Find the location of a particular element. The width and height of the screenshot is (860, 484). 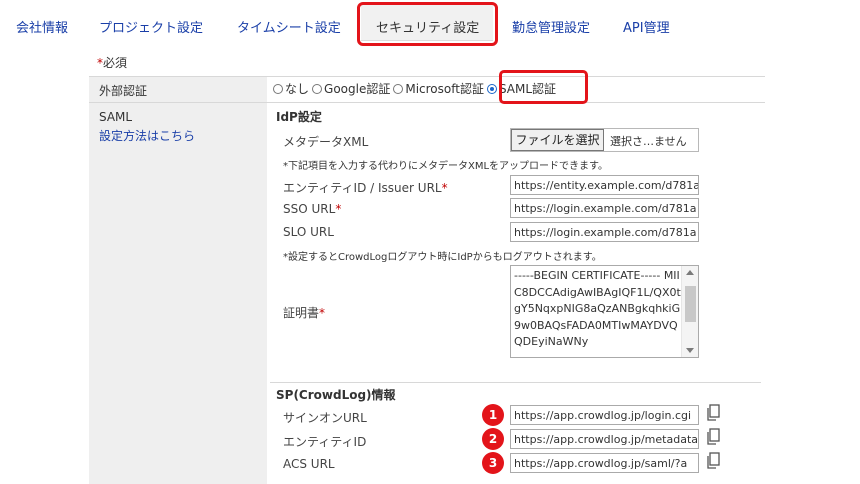

callout-badge-1: 1 is located at coordinates (493, 415).